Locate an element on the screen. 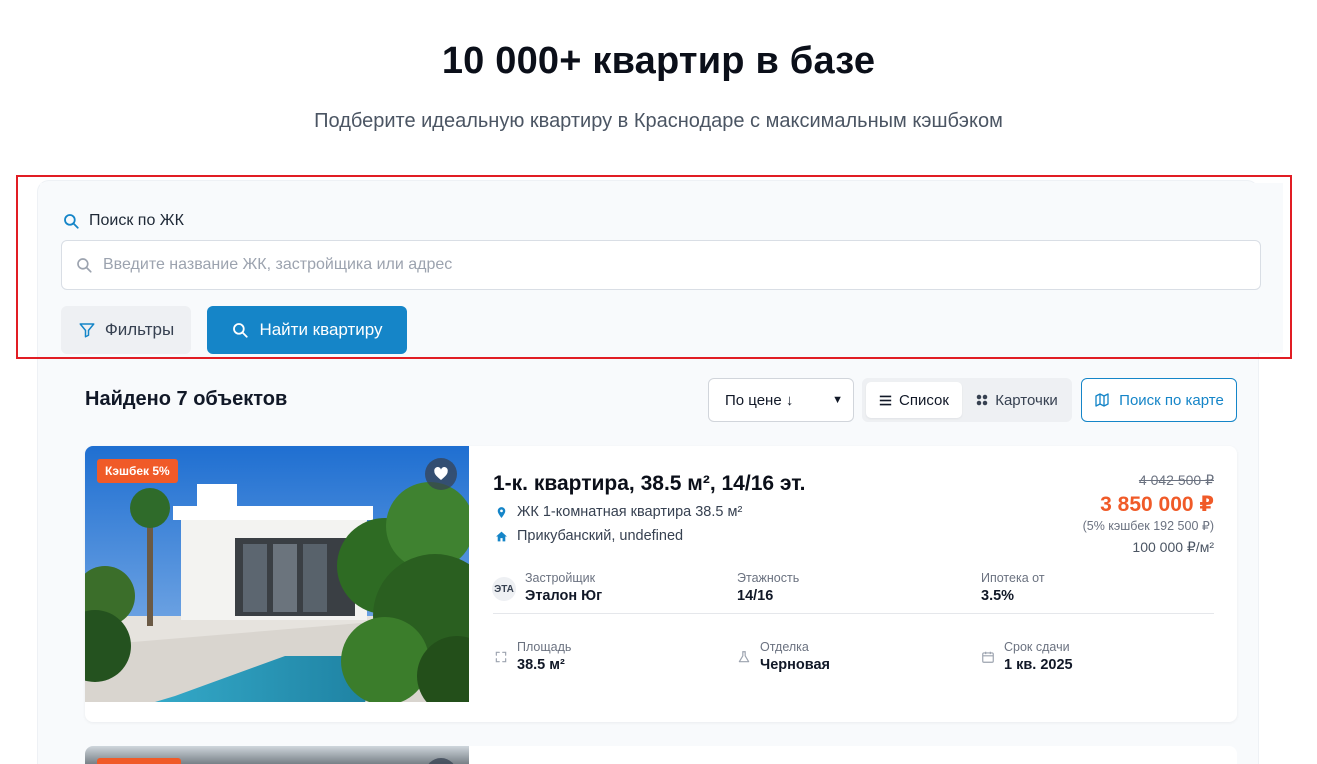 This screenshot has width=1317, height=764. calendar-icon is located at coordinates (988, 657).